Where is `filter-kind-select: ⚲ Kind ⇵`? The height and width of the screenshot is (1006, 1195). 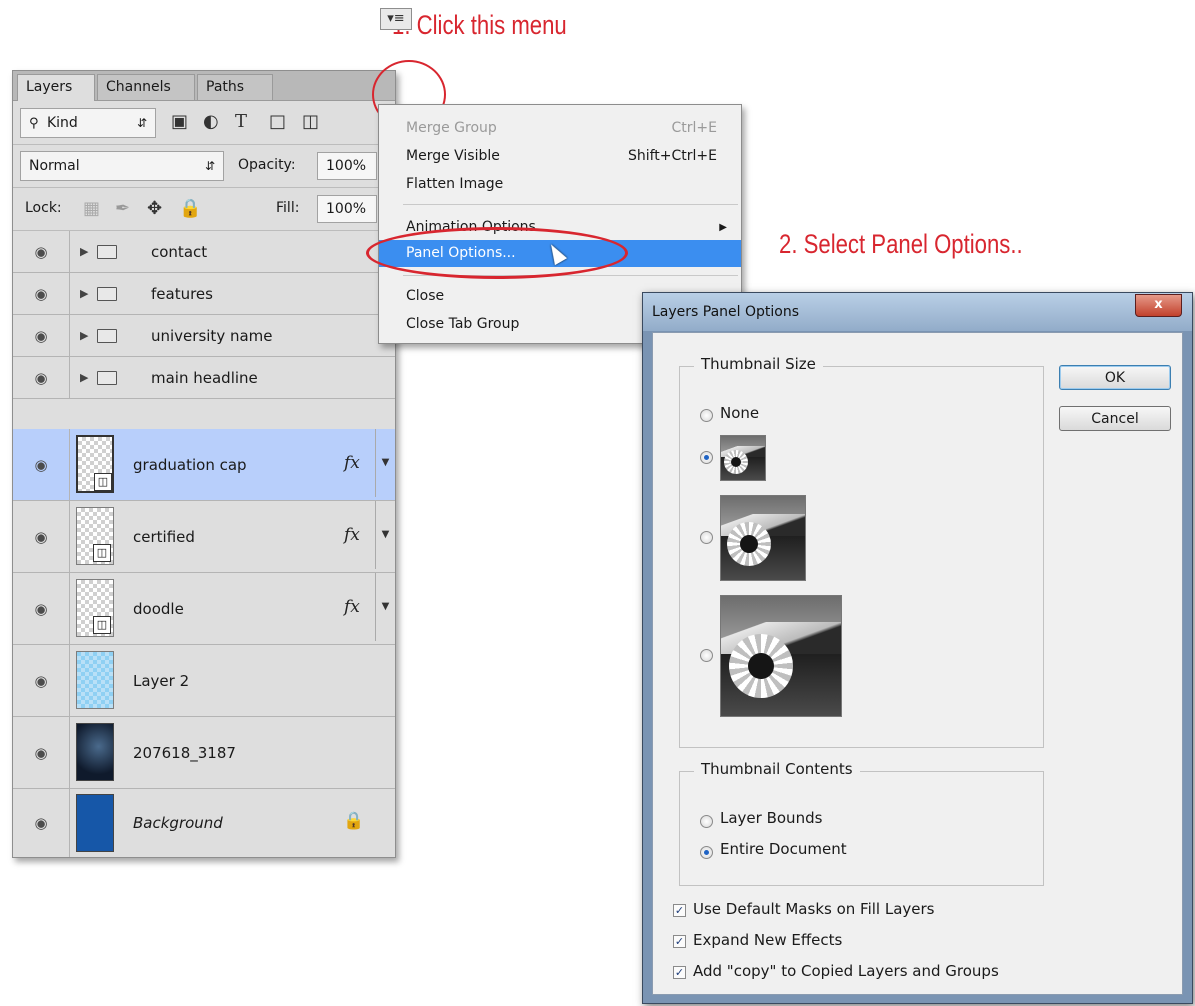 filter-kind-select: ⚲ Kind ⇵ is located at coordinates (88, 123).